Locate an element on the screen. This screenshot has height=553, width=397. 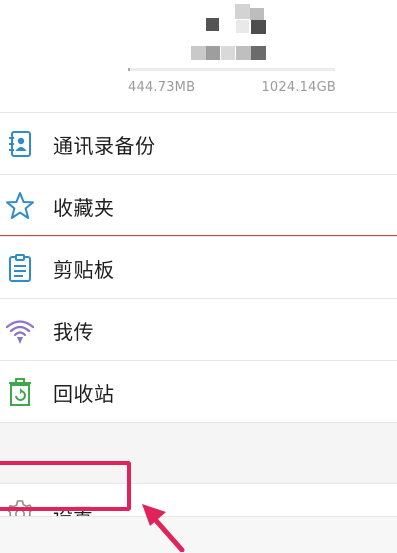
menu-item-clipboard: 剪贴板 is located at coordinates (198, 267).